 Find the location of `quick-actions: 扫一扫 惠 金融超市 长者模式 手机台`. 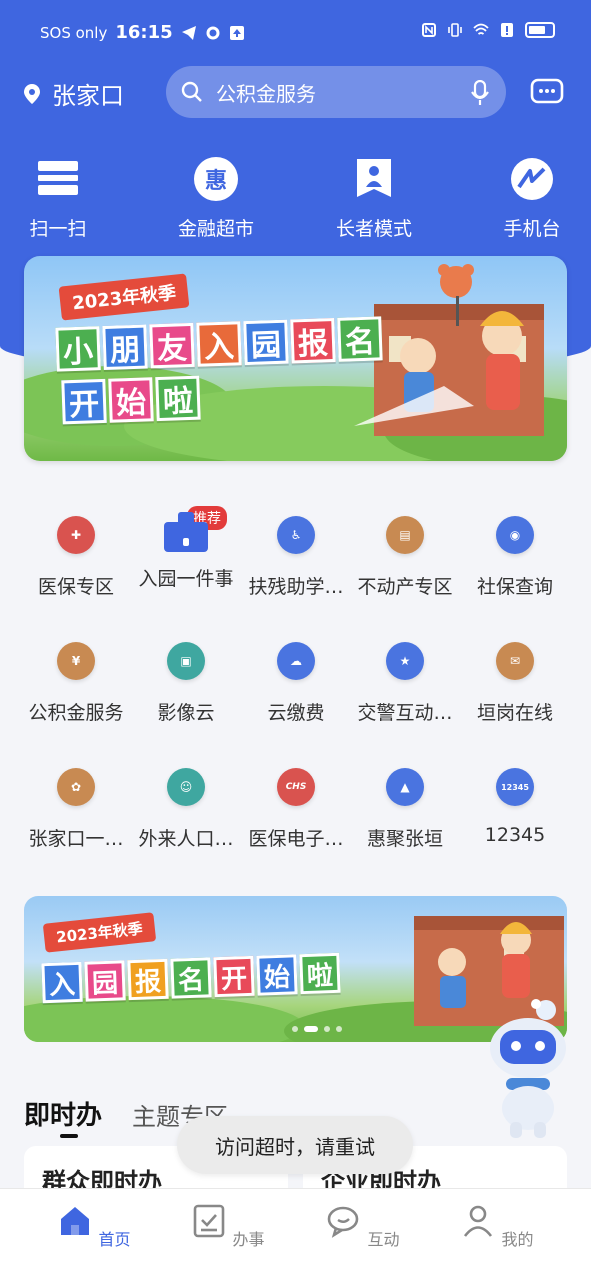

quick-actions: 扫一扫 惠 金融超市 长者模式 手机台 is located at coordinates (295, 195).